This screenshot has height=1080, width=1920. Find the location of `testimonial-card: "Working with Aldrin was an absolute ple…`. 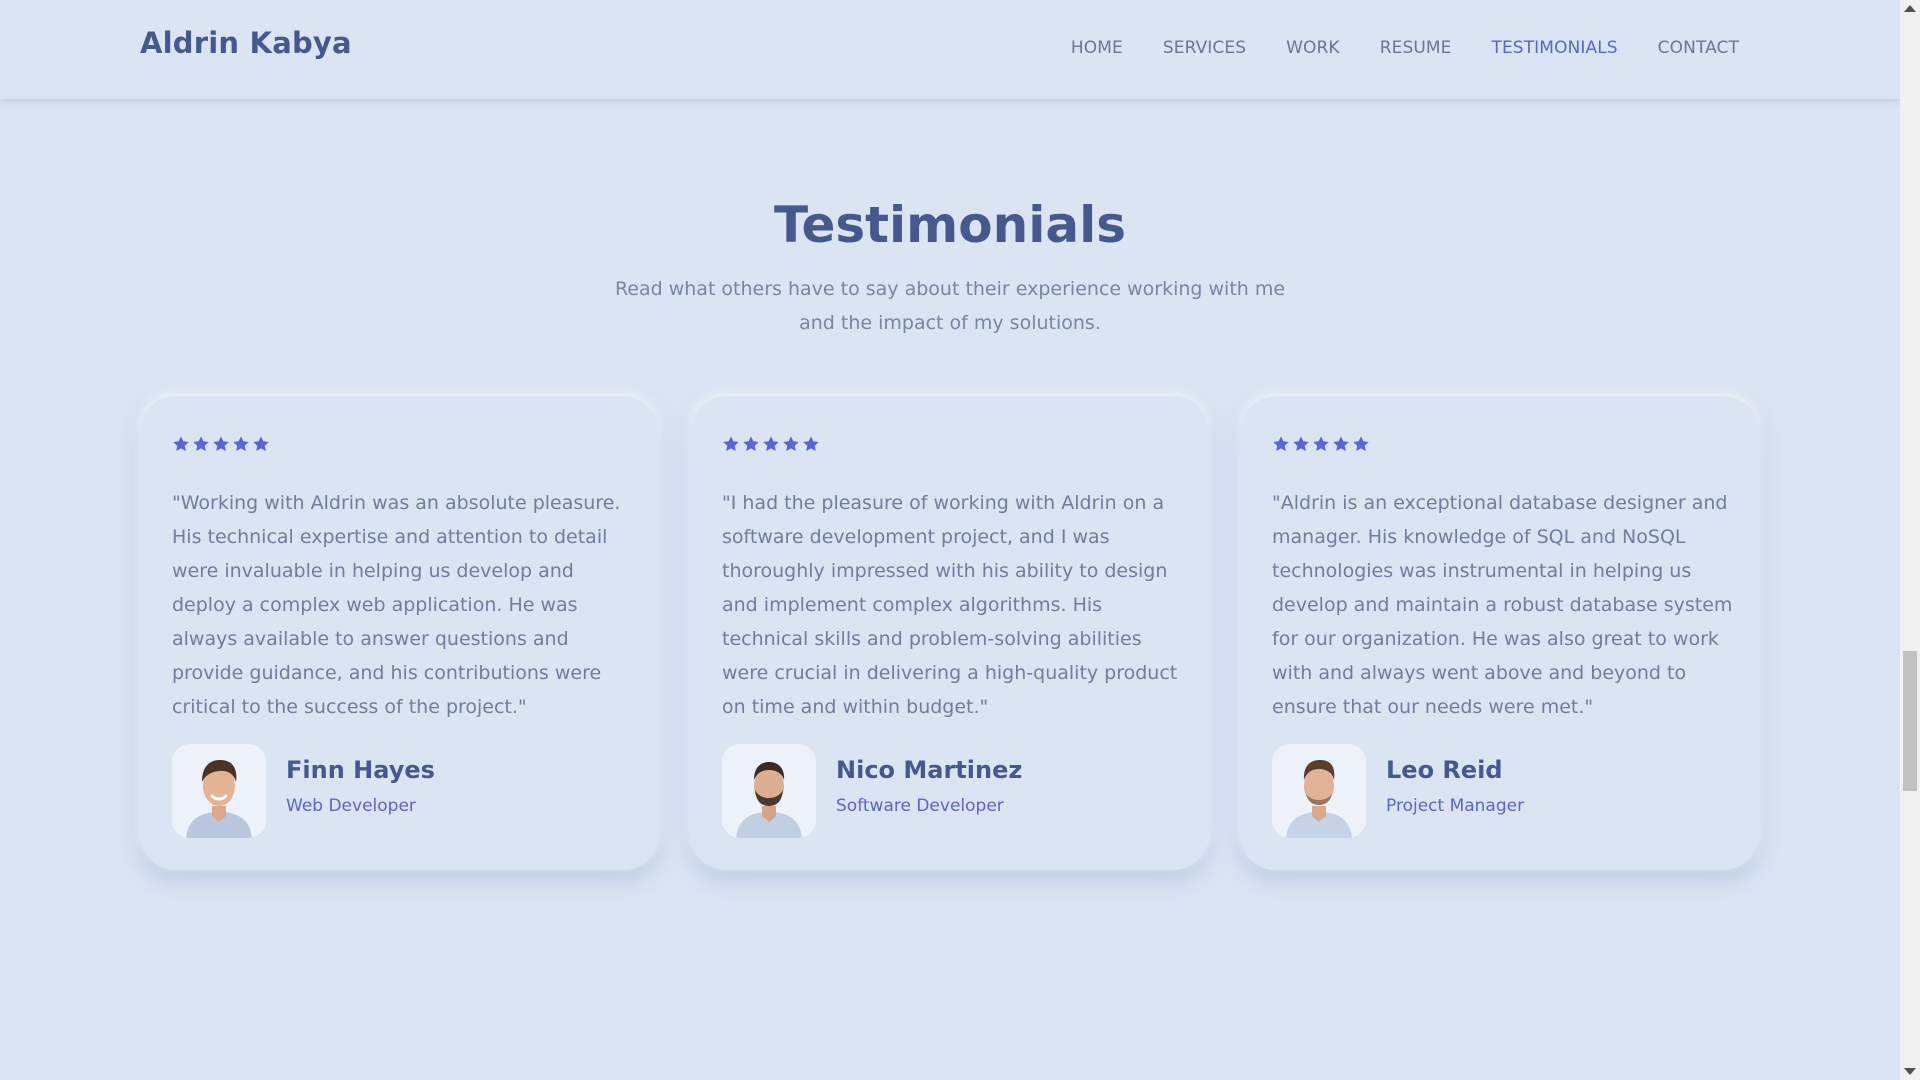

testimonial-card: "Working with Aldrin was an absolute ple… is located at coordinates (399, 633).